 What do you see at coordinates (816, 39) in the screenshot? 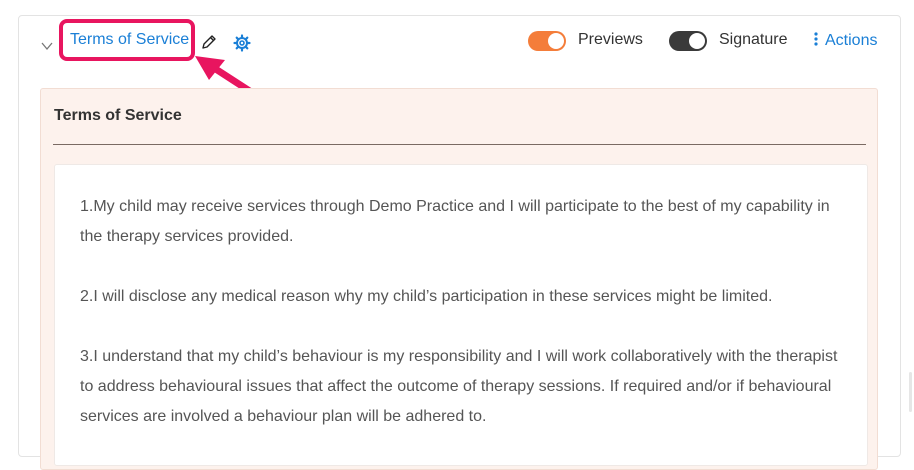
I see `more-vertical-icon` at bounding box center [816, 39].